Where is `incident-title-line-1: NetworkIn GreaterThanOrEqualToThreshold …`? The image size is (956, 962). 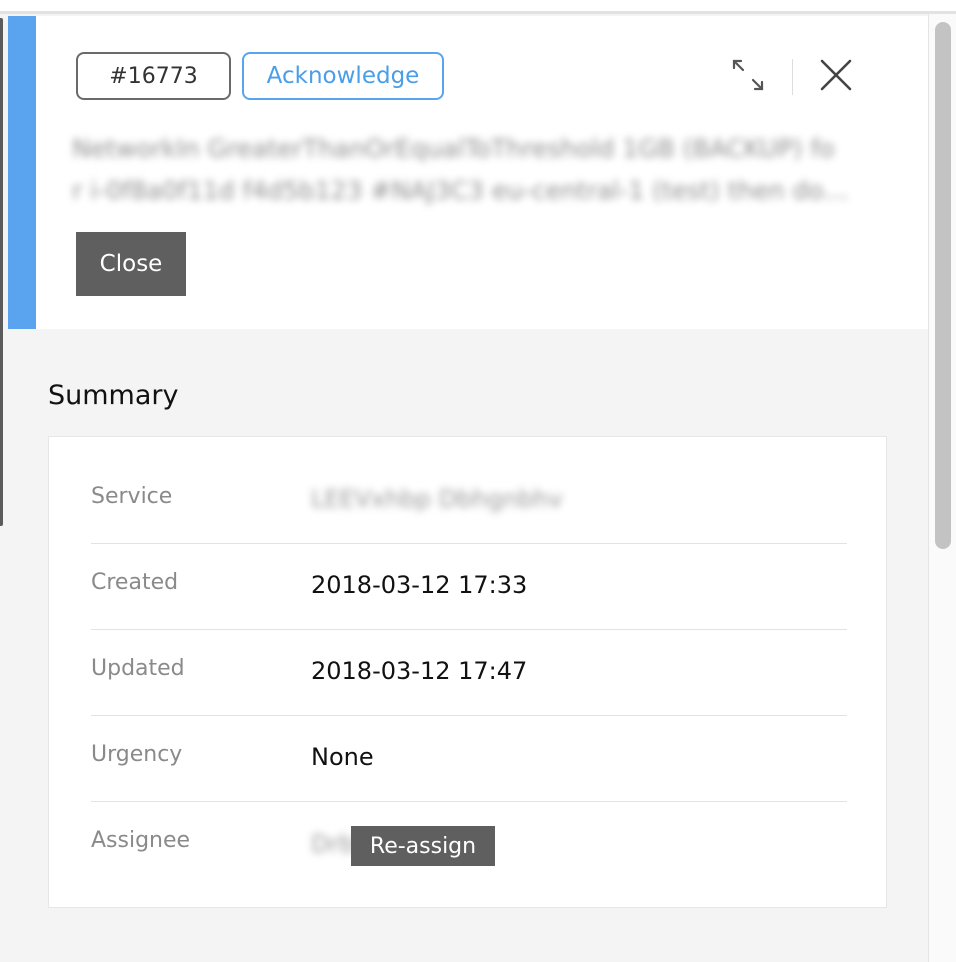
incident-title-line-1: NetworkIn GreaterThanOrEqualToThreshold … is located at coordinates (453, 148).